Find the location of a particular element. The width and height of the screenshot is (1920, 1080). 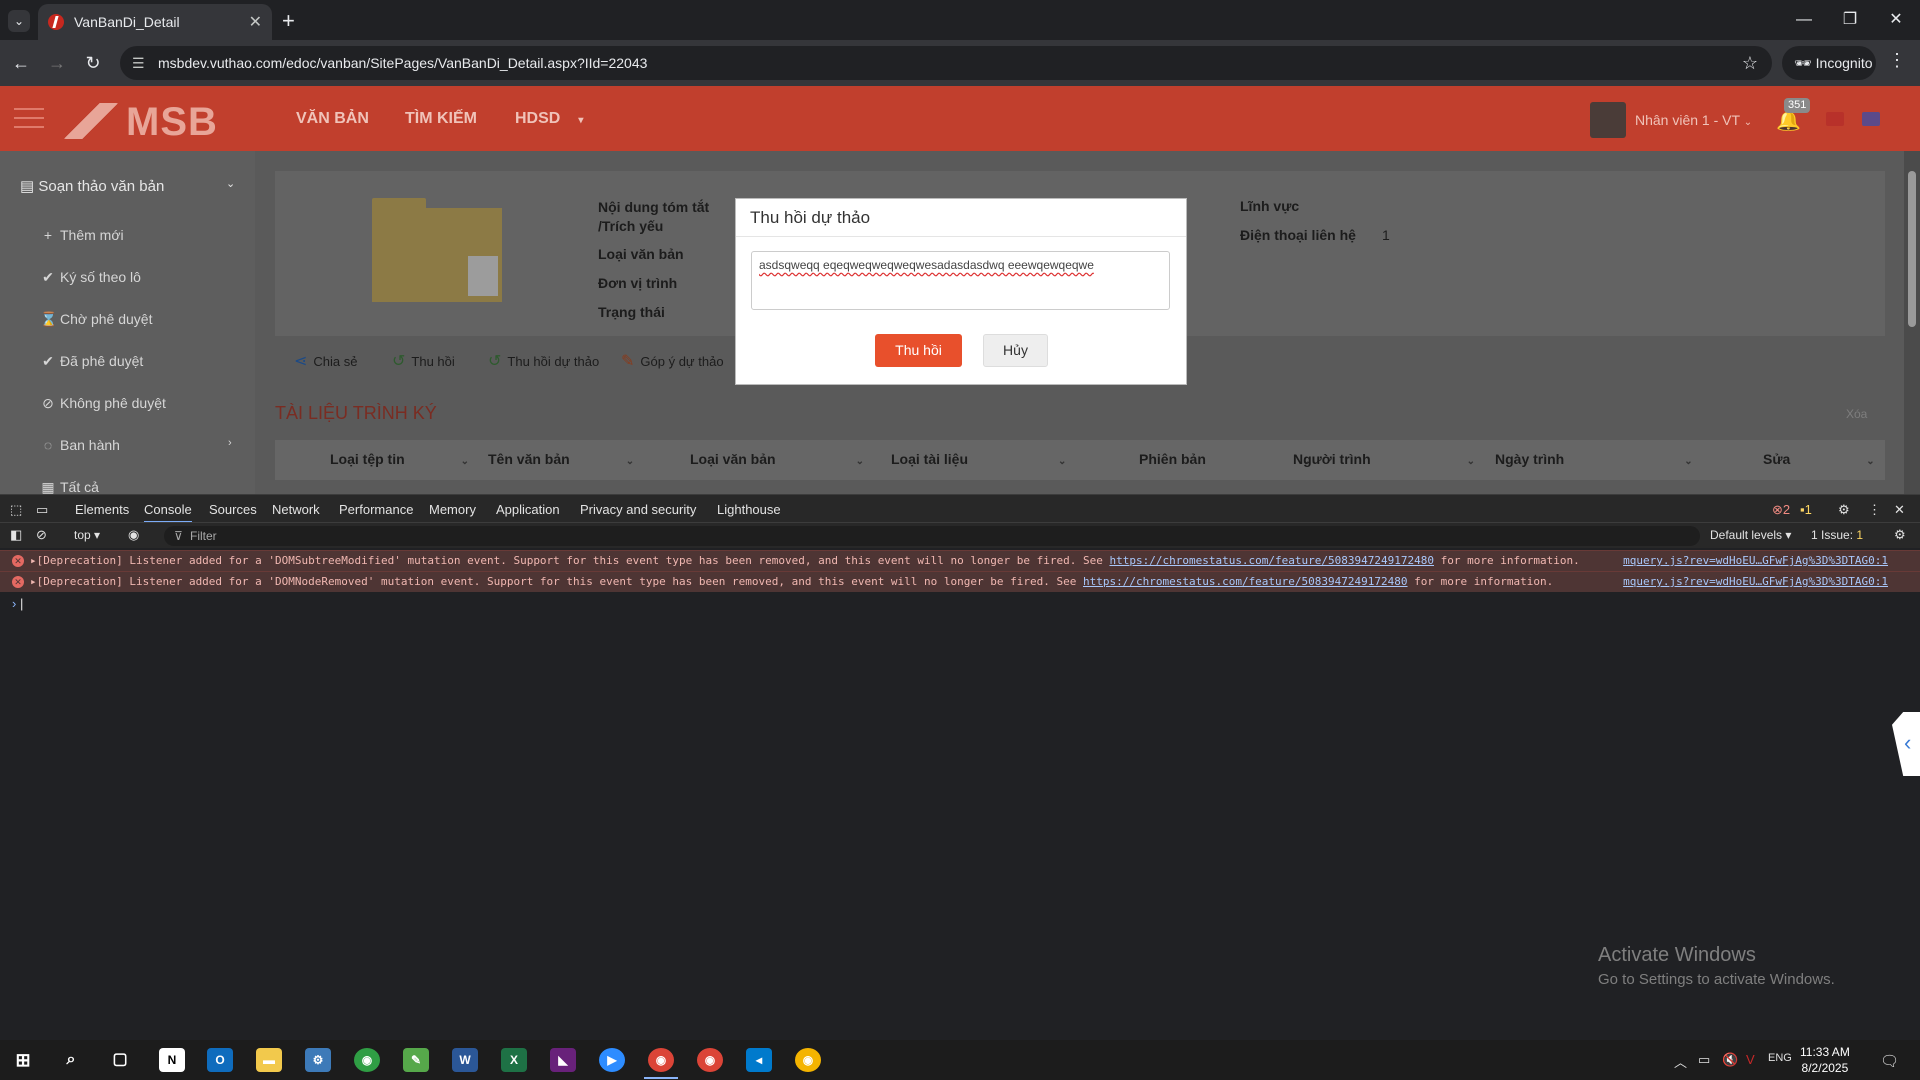

window-close-icon: ✕ is located at coordinates (1896, 20).